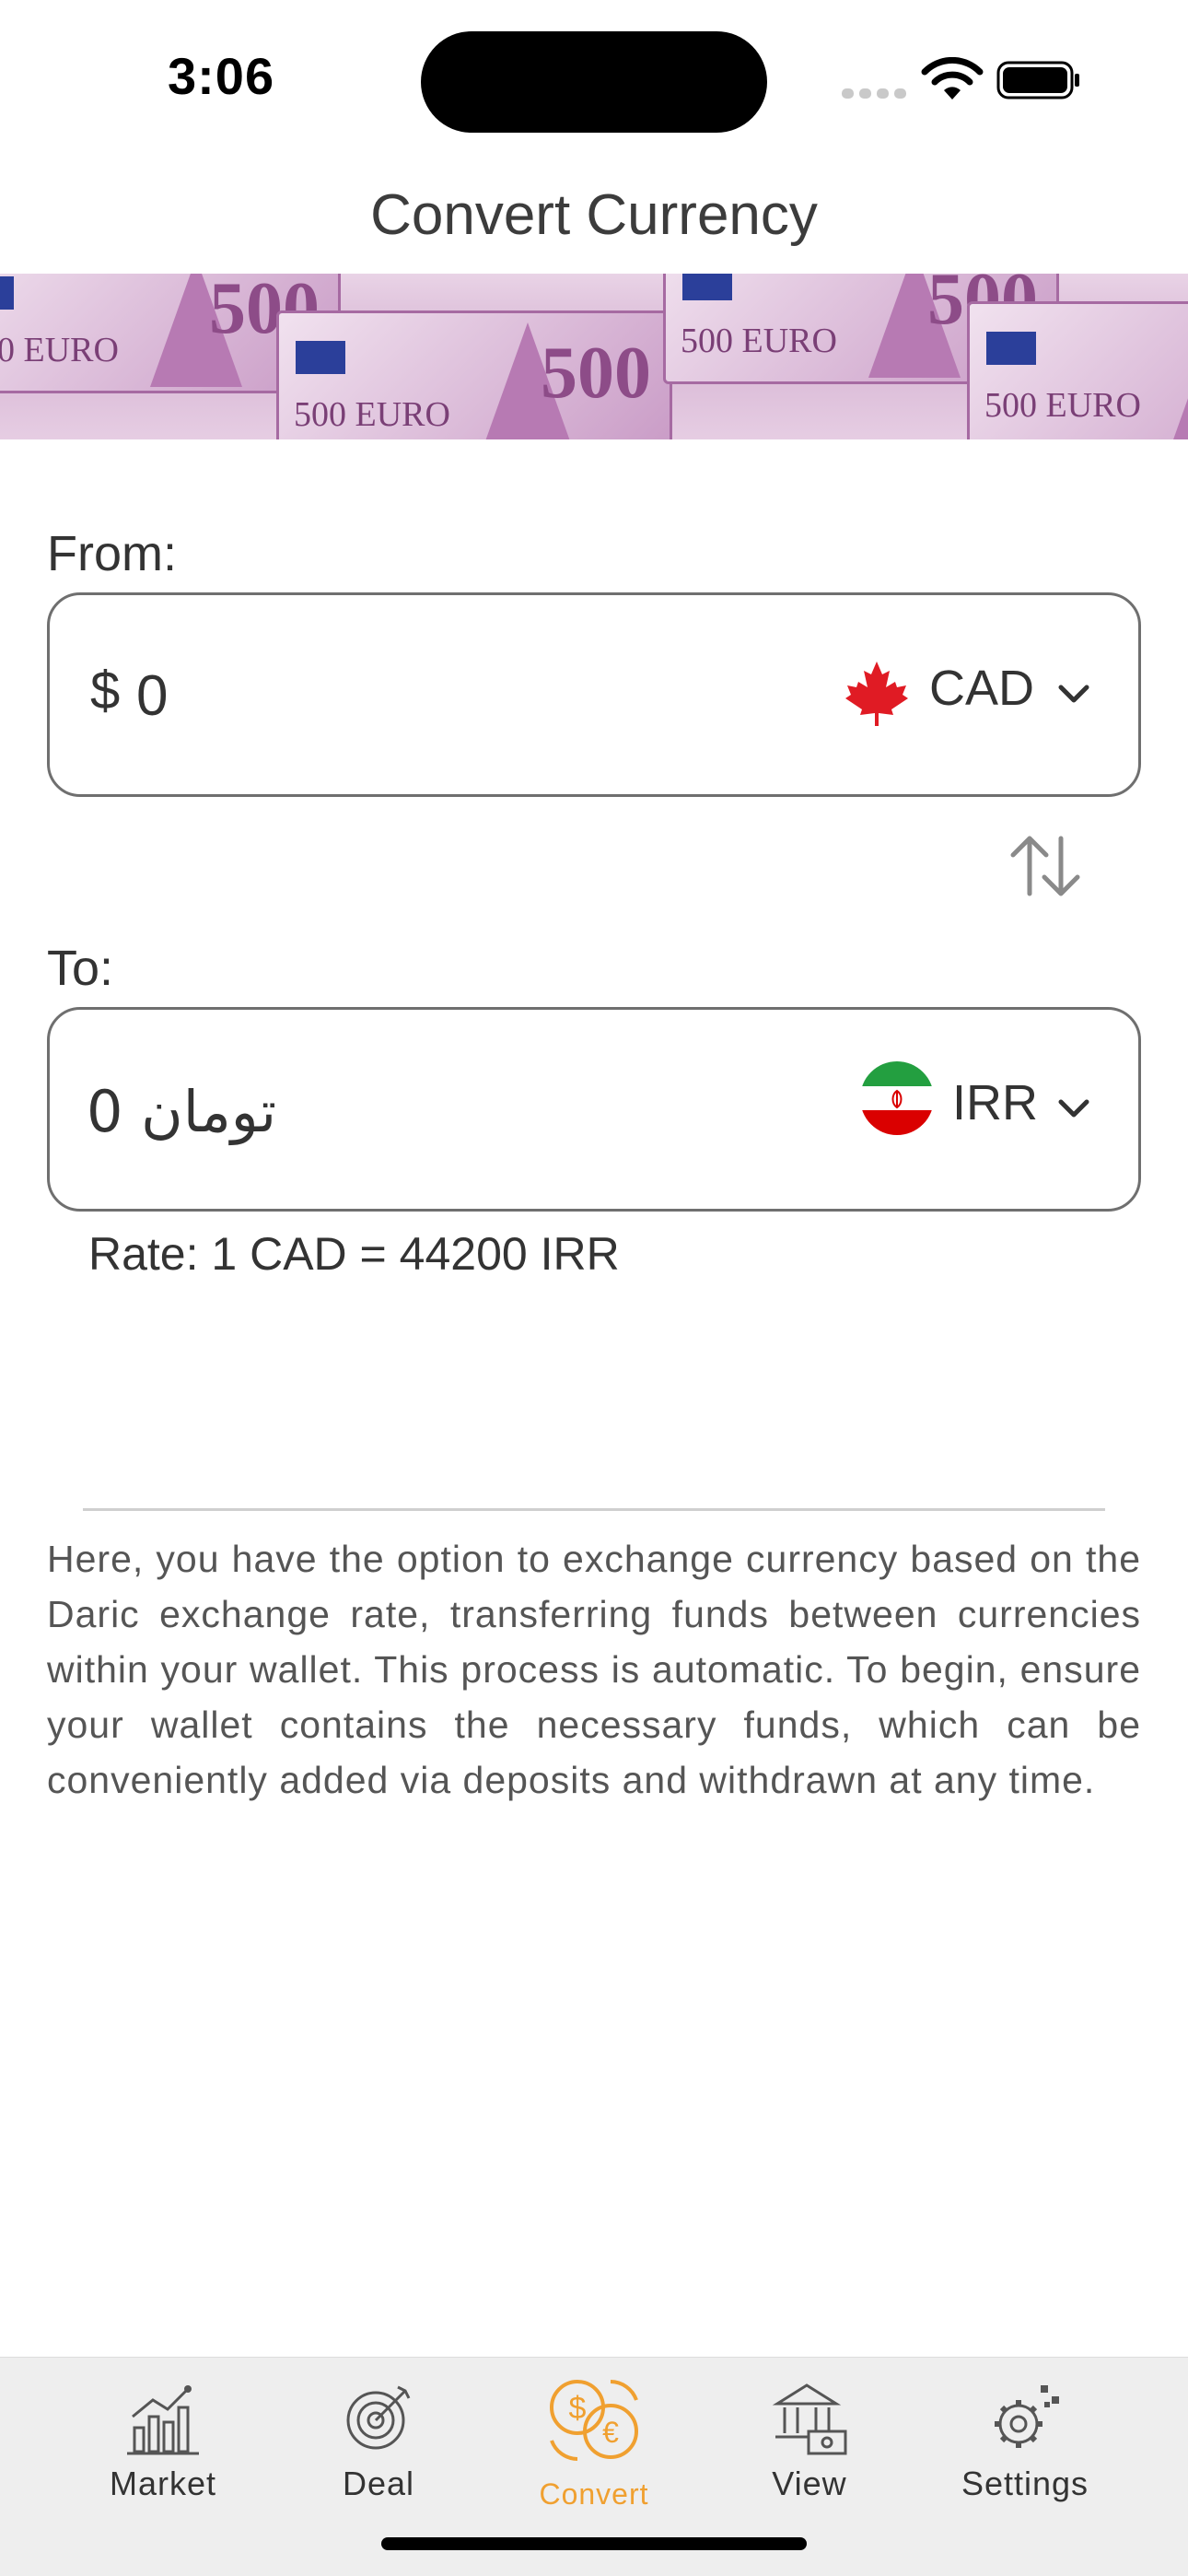  Describe the element at coordinates (1045, 866) in the screenshot. I see `swap-arrows-icon` at that location.